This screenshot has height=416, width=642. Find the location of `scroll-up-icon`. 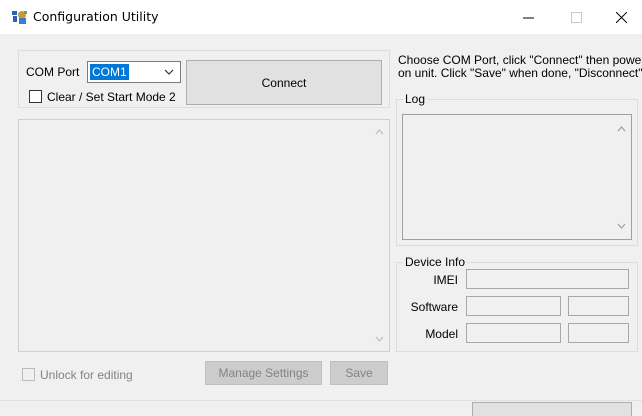

scroll-up-icon is located at coordinates (379, 132).